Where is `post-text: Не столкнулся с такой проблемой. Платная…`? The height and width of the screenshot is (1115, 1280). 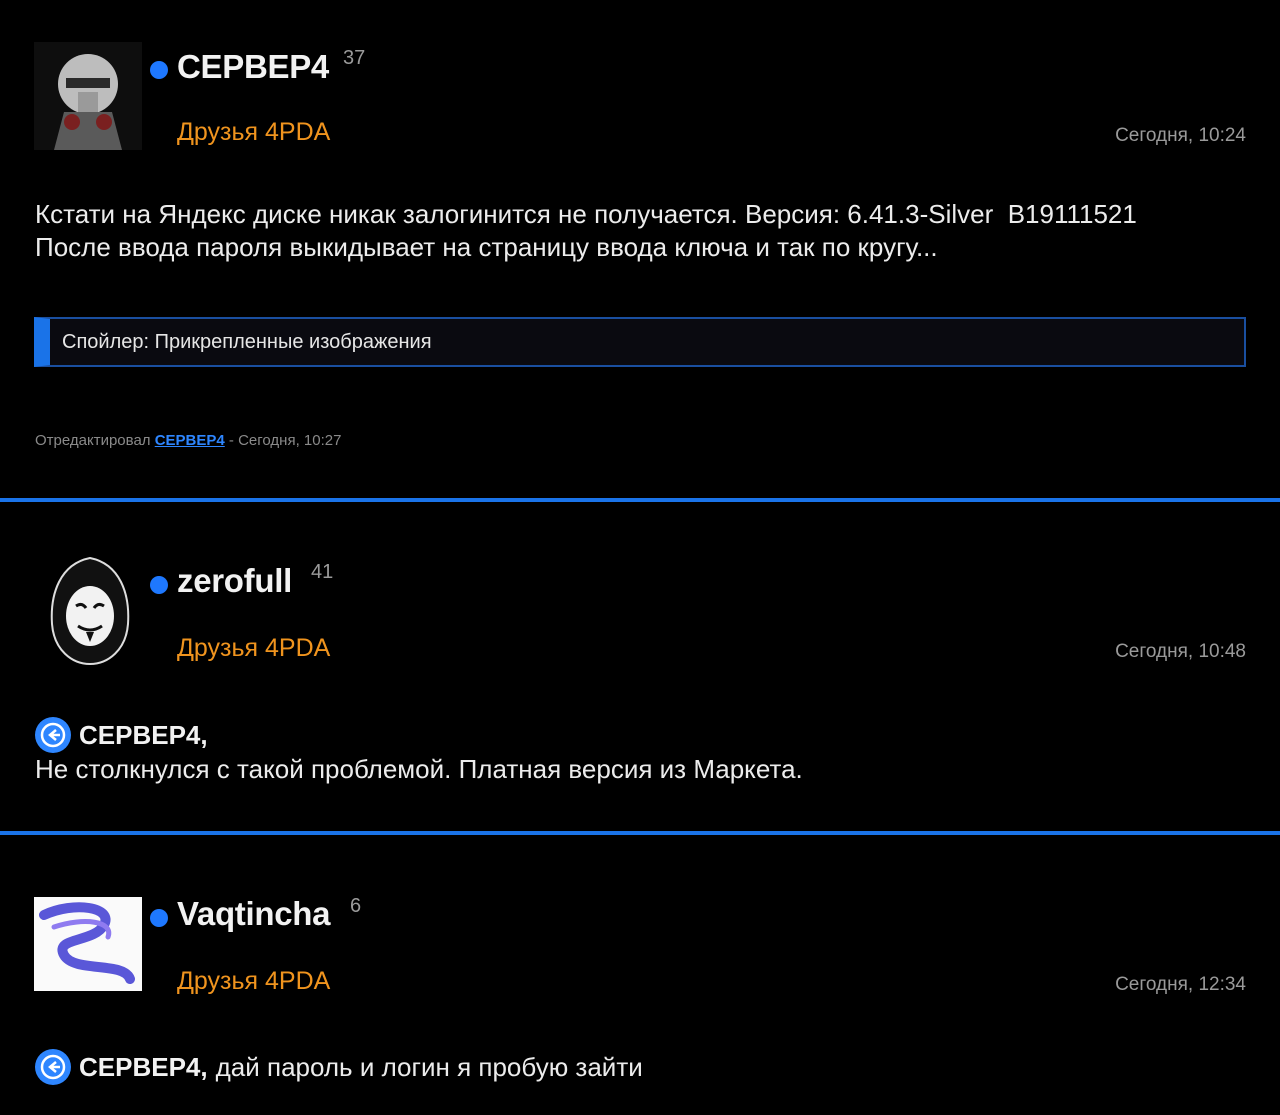 post-text: Не столкнулся с такой проблемой. Платная… is located at coordinates (419, 769).